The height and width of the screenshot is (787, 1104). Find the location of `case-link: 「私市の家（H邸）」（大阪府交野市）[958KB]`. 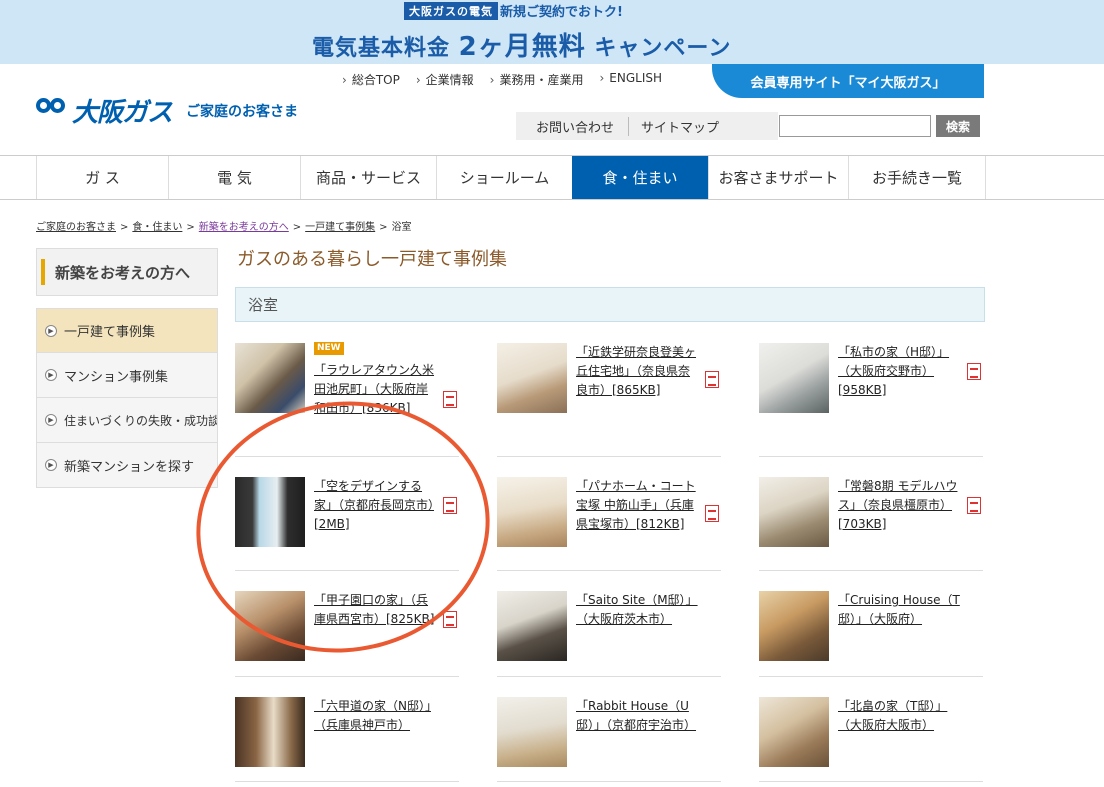

case-link: 「私市の家（H邸）」（大阪府交野市）[958KB] is located at coordinates (899, 371).